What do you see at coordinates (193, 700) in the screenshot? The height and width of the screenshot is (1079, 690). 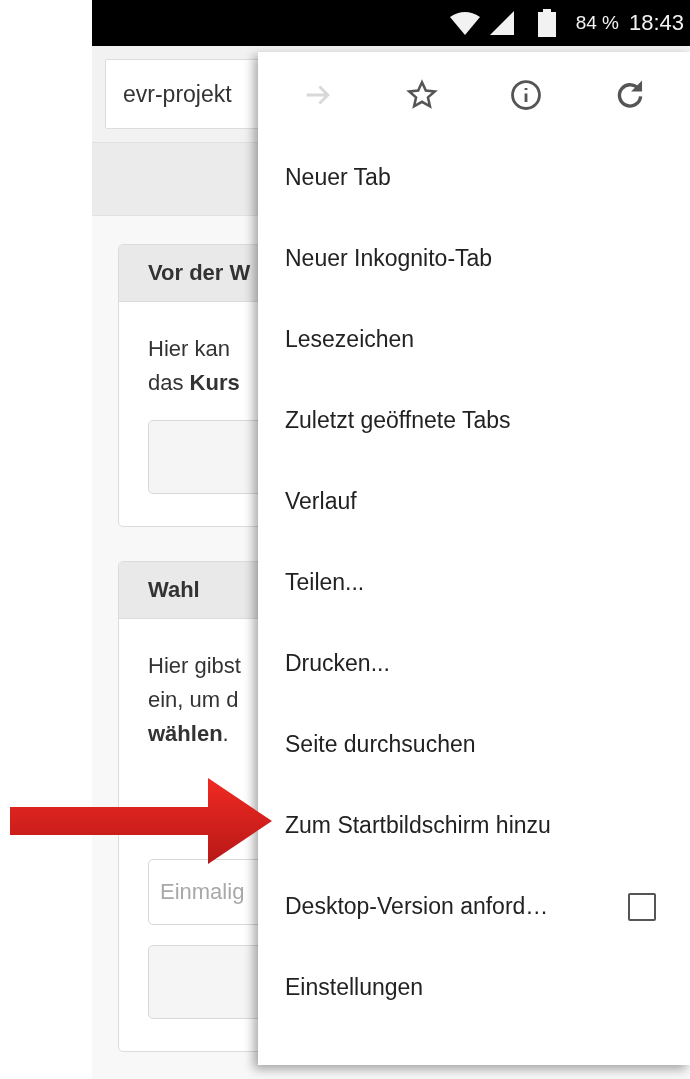 I see `card-text: ein, um d` at bounding box center [193, 700].